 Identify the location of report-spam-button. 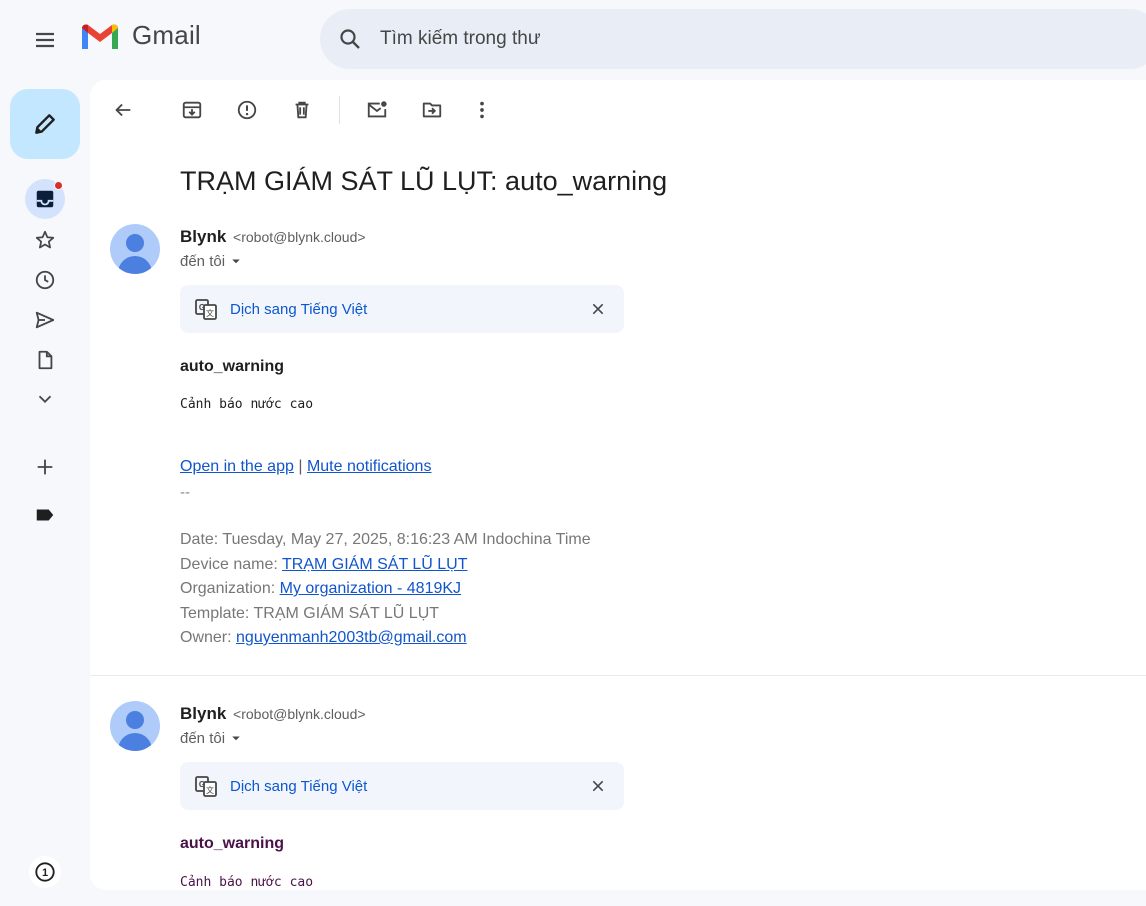
(247, 110).